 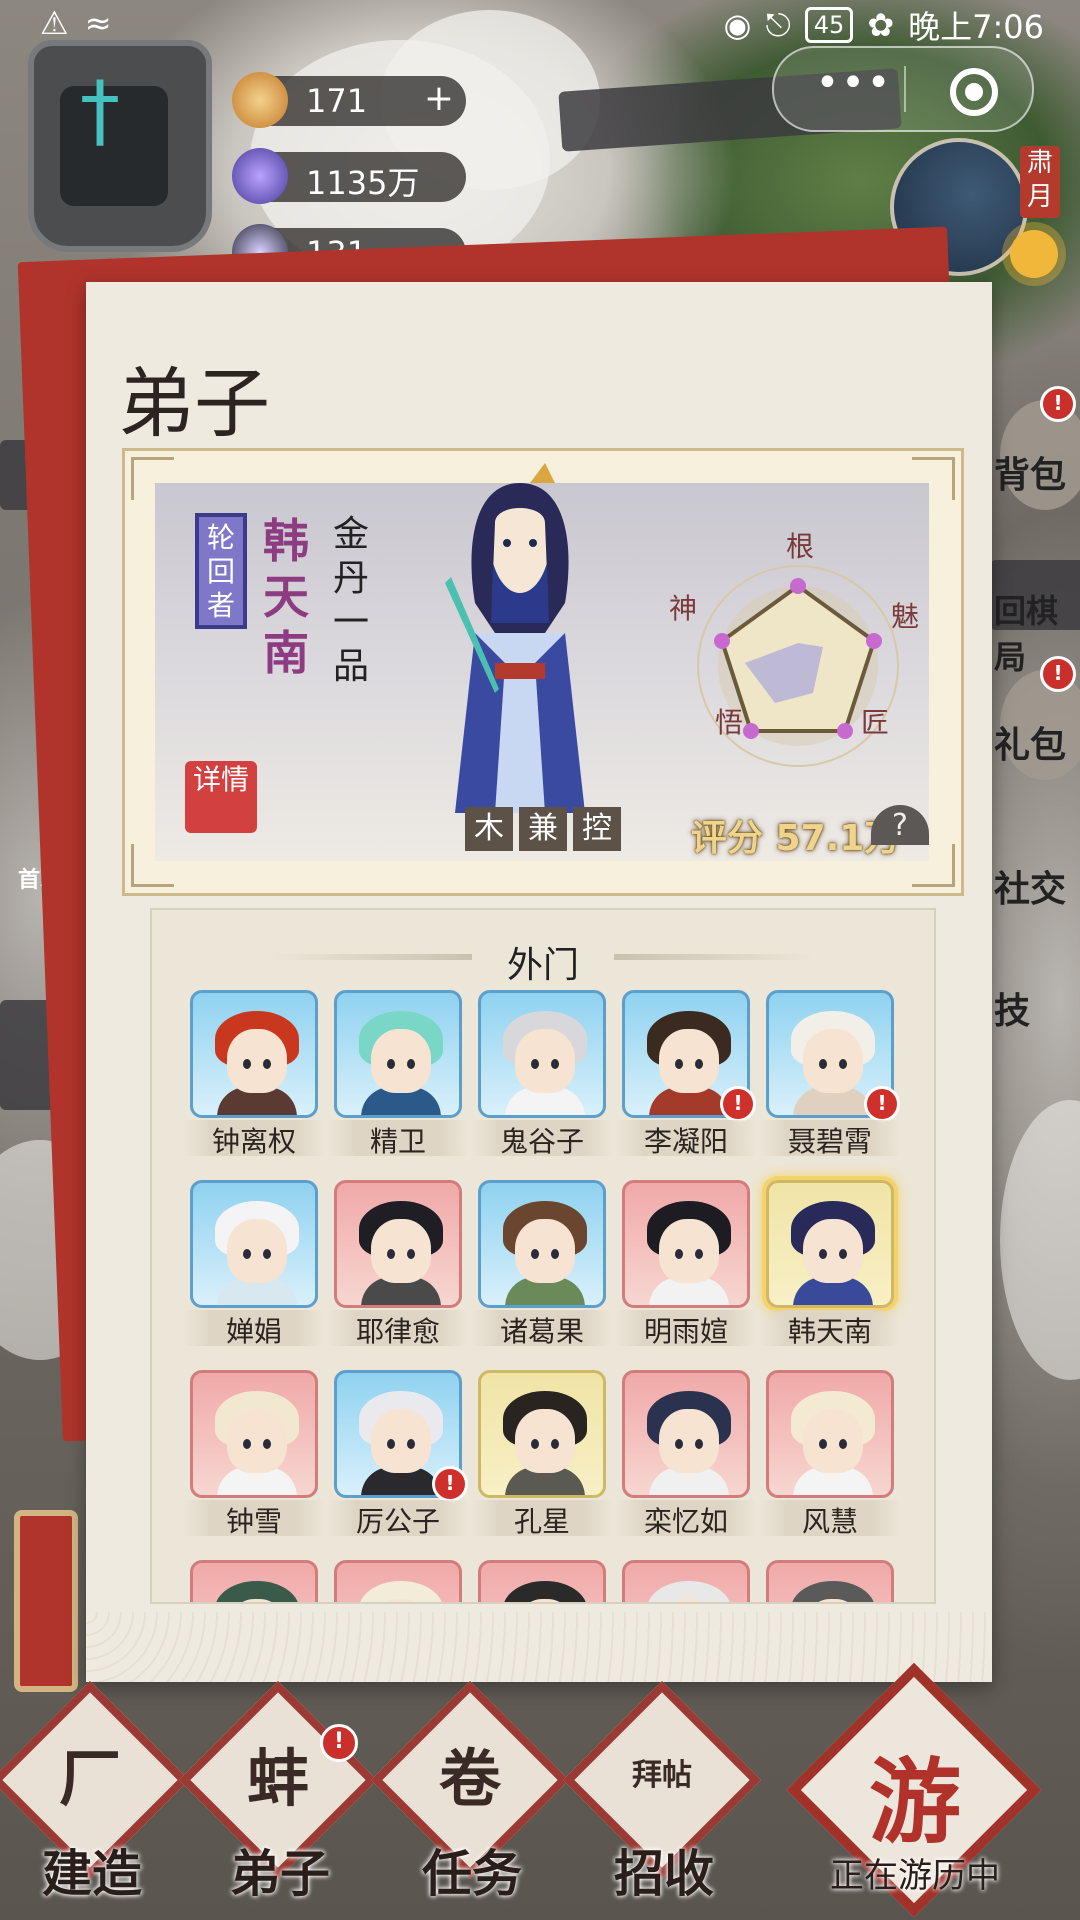 I want to click on disciple-card: 诸葛果, so click(x=542, y=1264).